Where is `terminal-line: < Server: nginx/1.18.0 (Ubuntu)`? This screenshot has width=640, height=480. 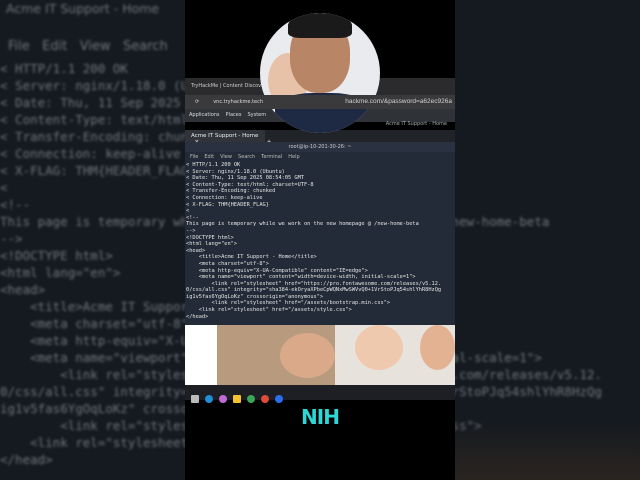
terminal-line: < Server: nginx/1.18.0 (Ubuntu) is located at coordinates (235, 171).